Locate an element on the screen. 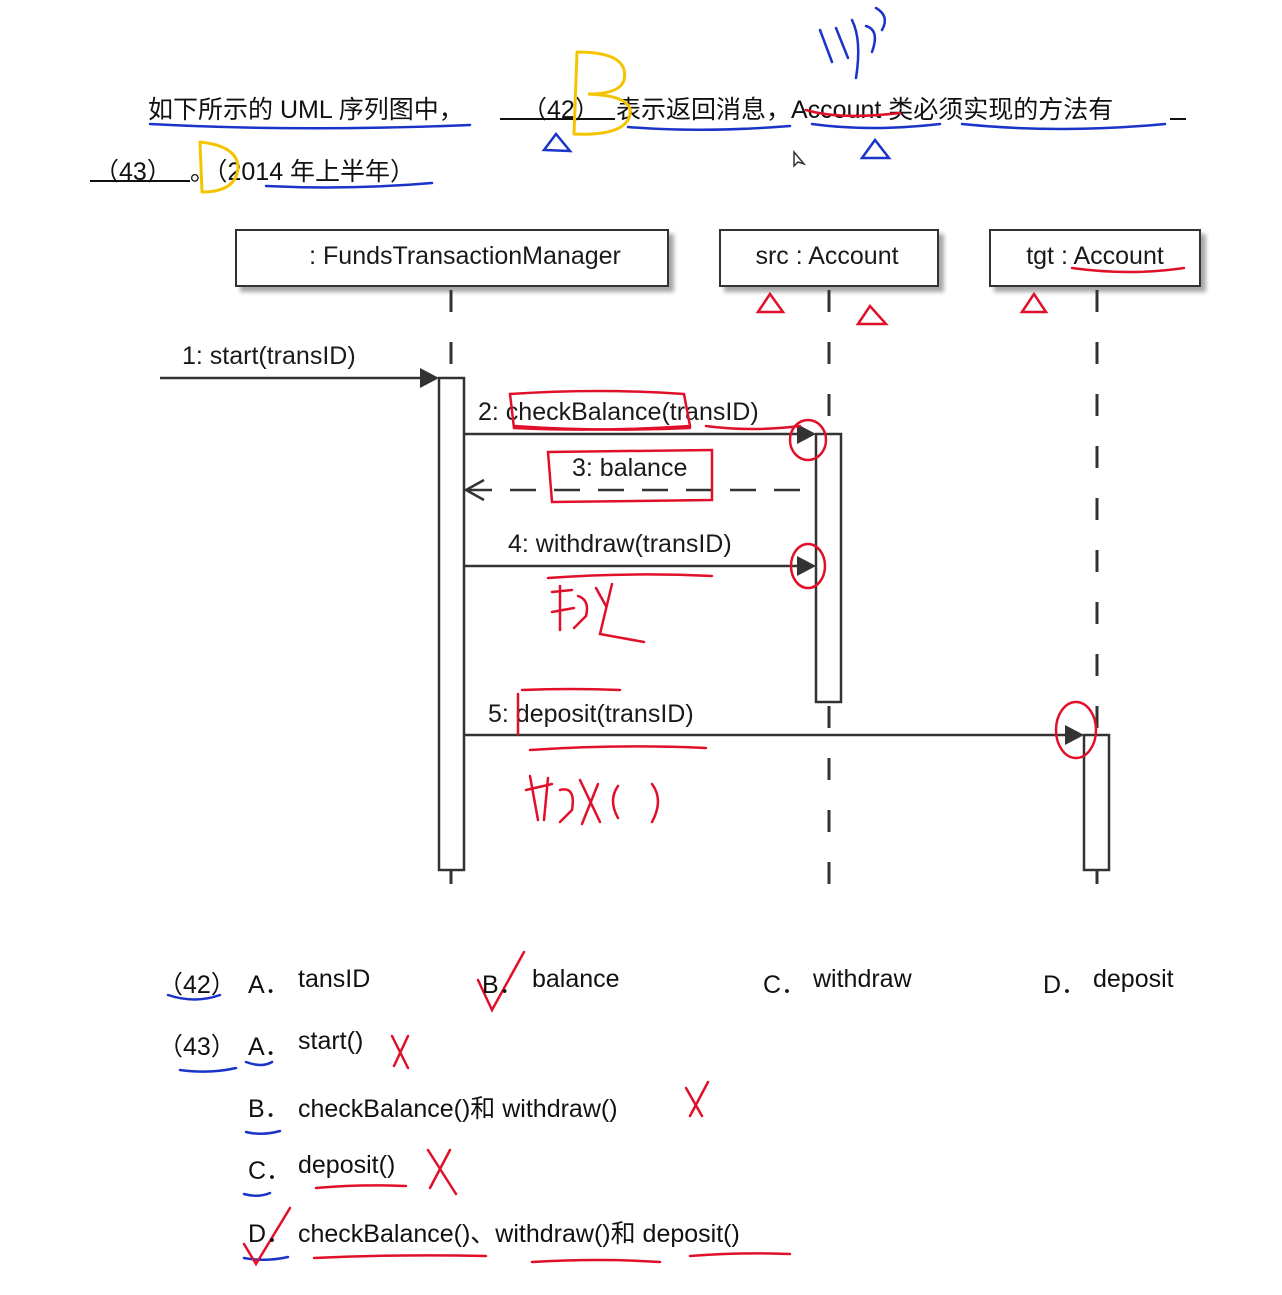 This screenshot has width=1282, height=1295. q42-option-a-key: A． is located at coordinates (269, 985).